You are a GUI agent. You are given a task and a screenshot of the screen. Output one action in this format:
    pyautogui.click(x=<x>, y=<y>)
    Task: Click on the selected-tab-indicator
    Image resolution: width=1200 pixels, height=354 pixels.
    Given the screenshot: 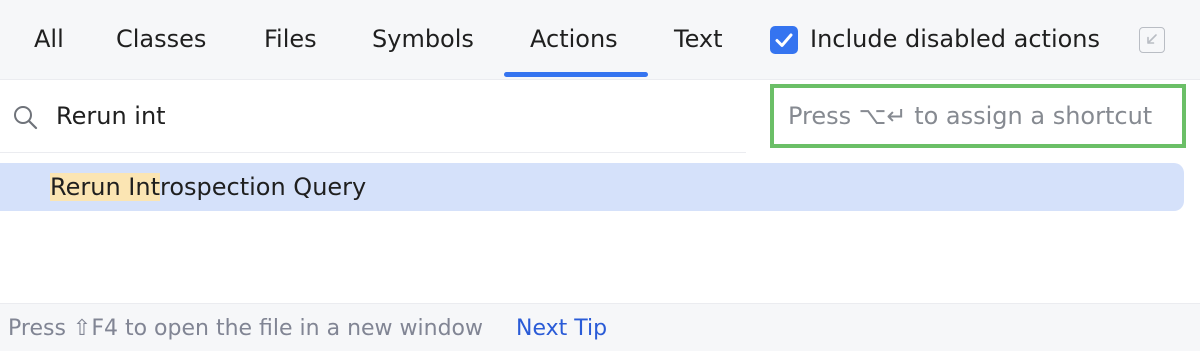 What is the action you would take?
    pyautogui.click(x=576, y=74)
    